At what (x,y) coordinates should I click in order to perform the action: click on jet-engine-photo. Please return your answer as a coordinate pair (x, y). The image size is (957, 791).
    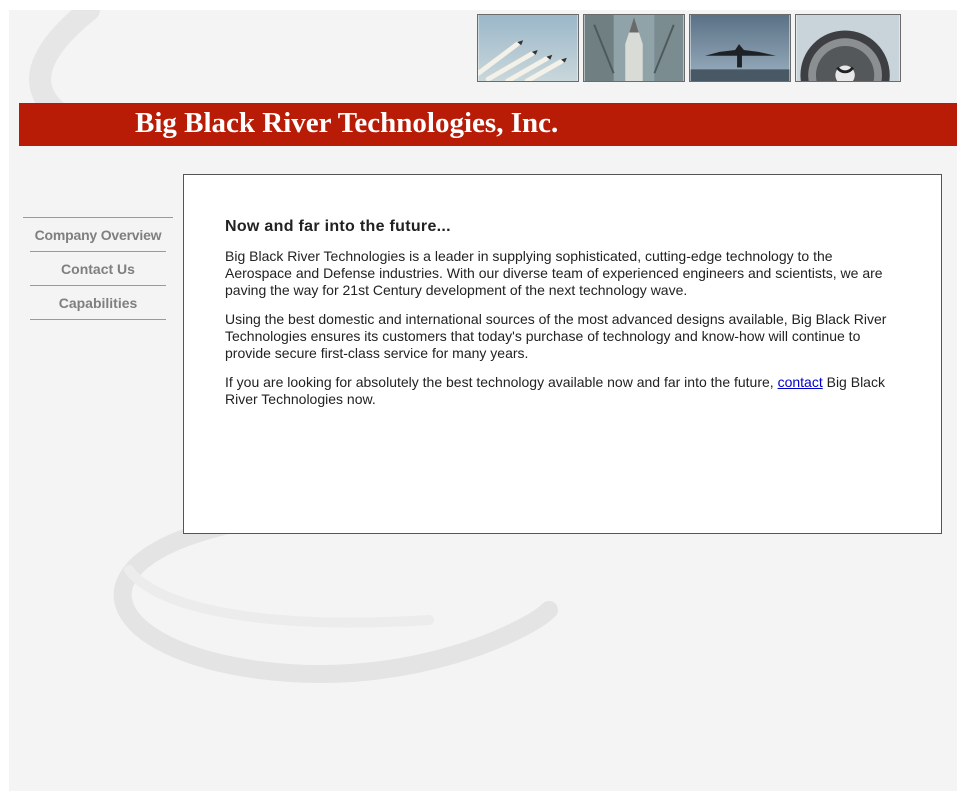
    Looking at the image, I should click on (848, 48).